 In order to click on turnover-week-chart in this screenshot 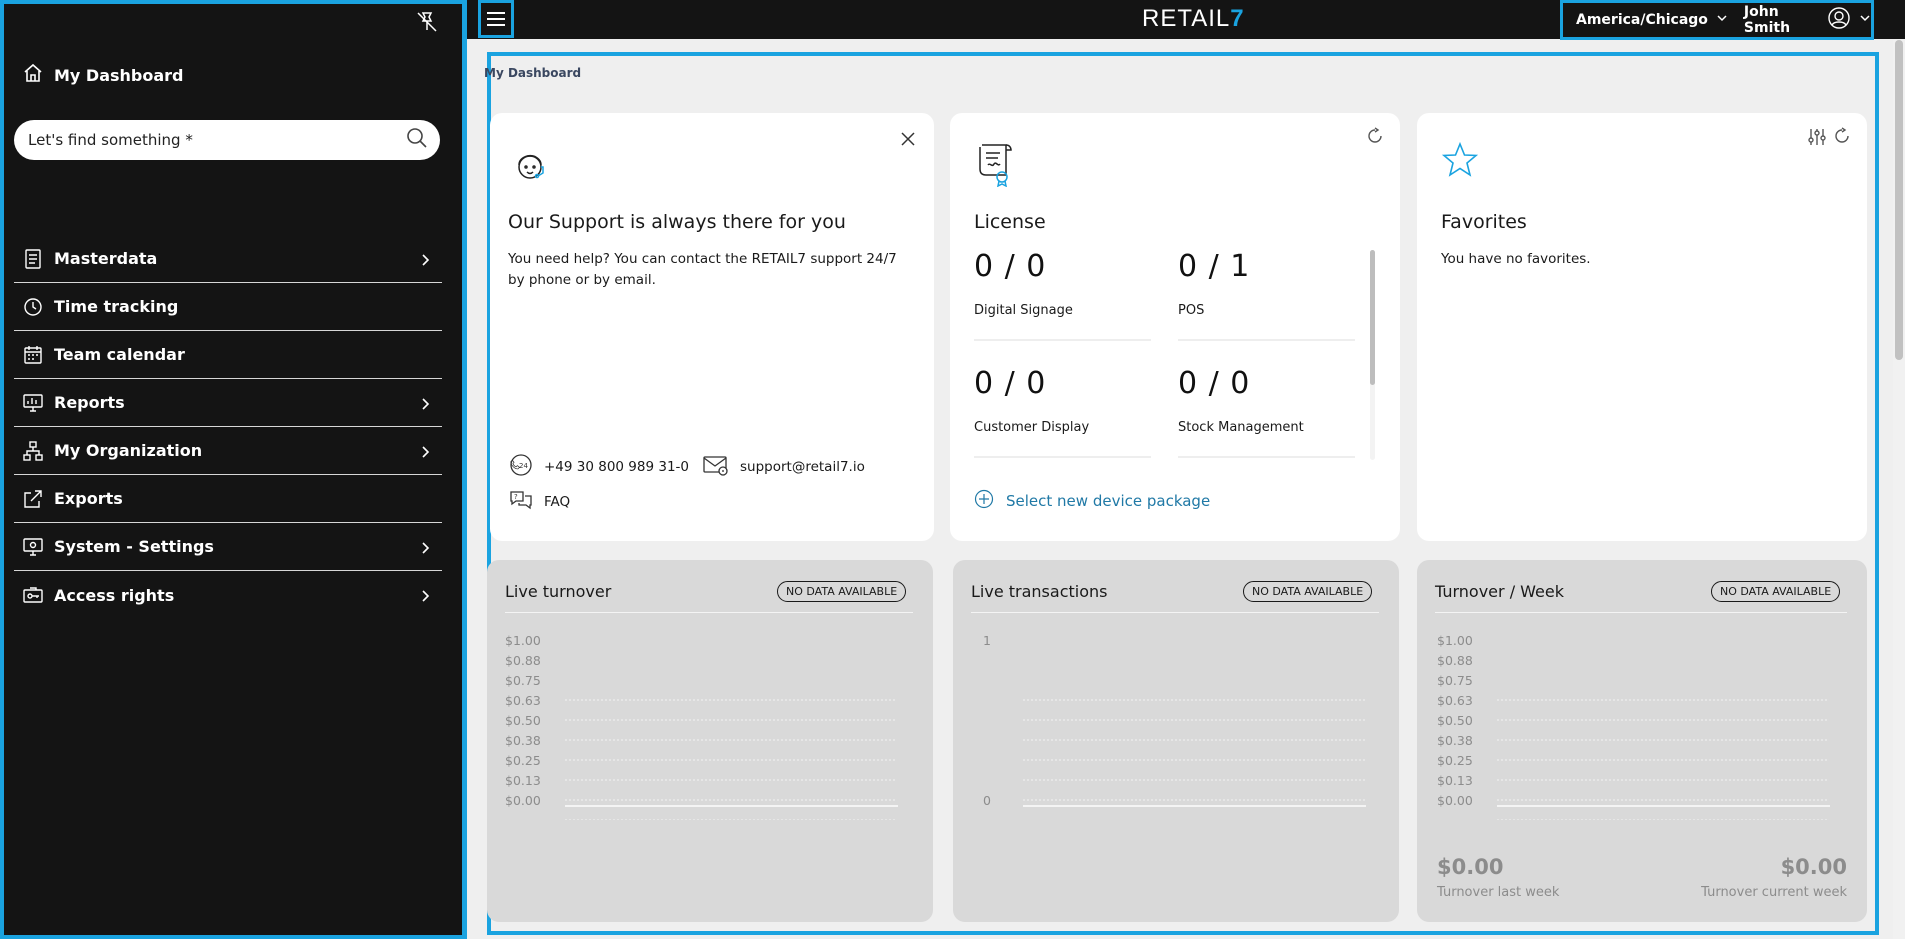, I will do `click(1663, 759)`.